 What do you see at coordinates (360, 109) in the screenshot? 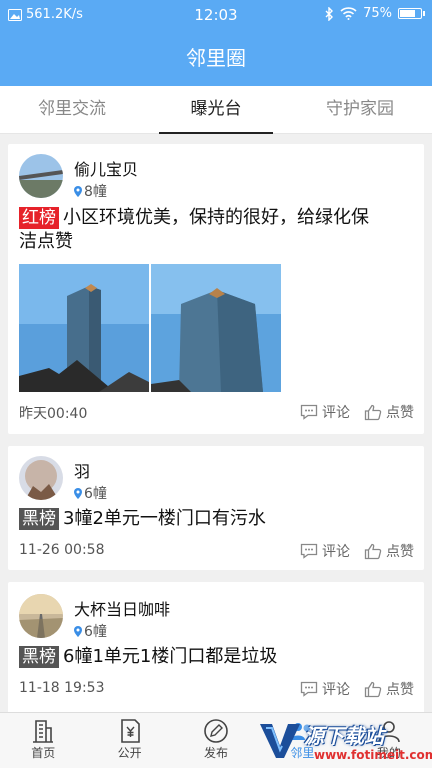
I see `tab-guard-home: 守护家园` at bounding box center [360, 109].